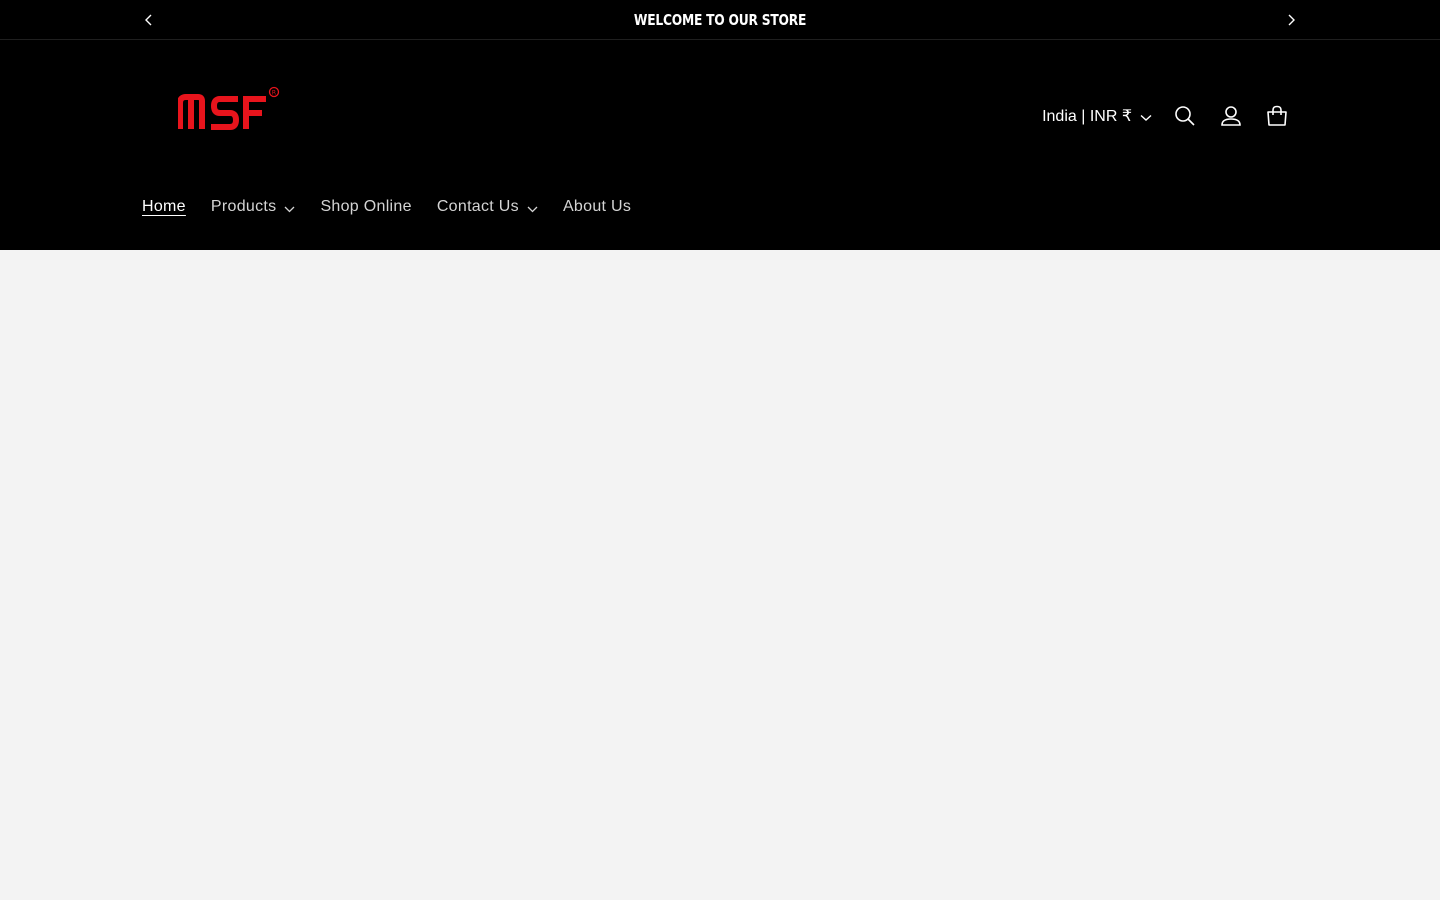 Image resolution: width=1440 pixels, height=900 pixels. I want to click on header-actions: India | INR ₹, so click(1171, 116).